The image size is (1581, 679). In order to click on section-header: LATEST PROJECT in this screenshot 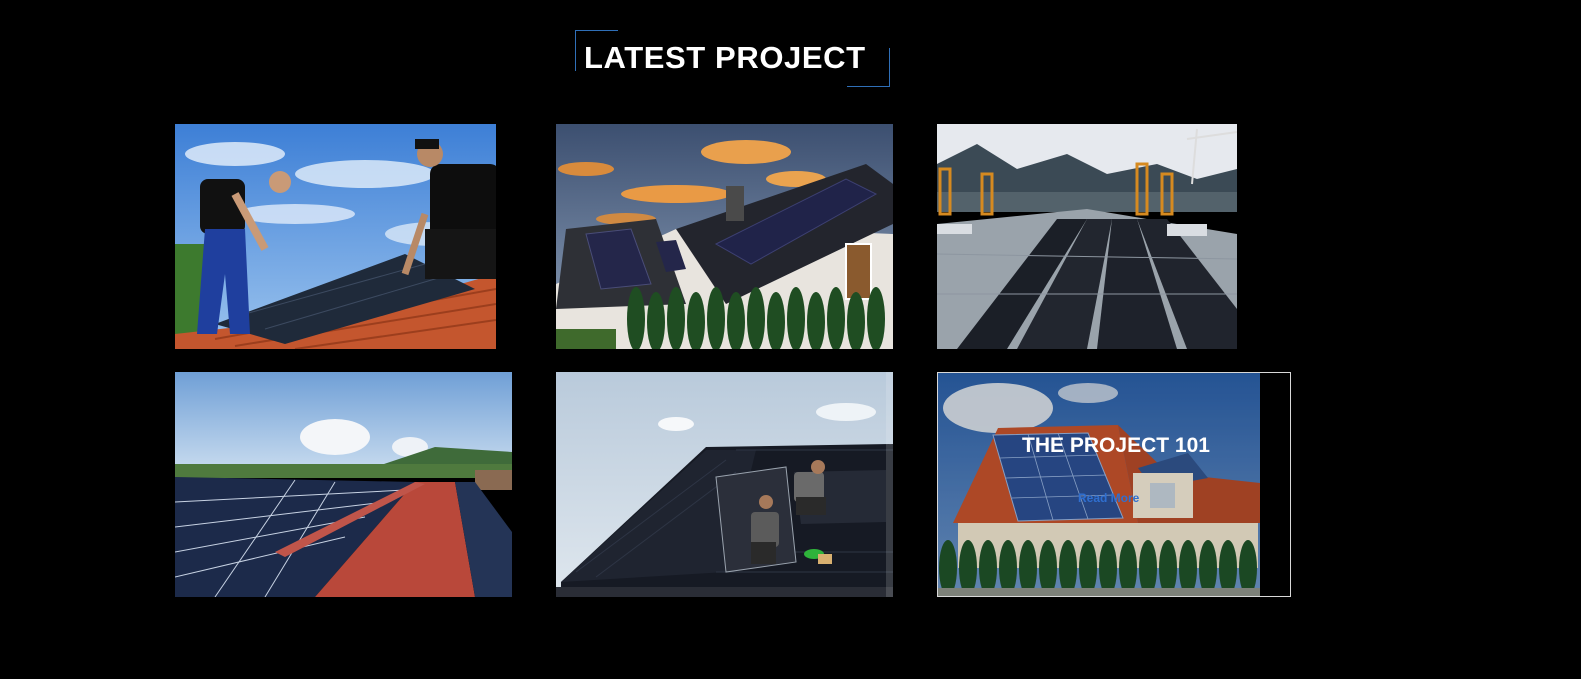, I will do `click(732, 58)`.